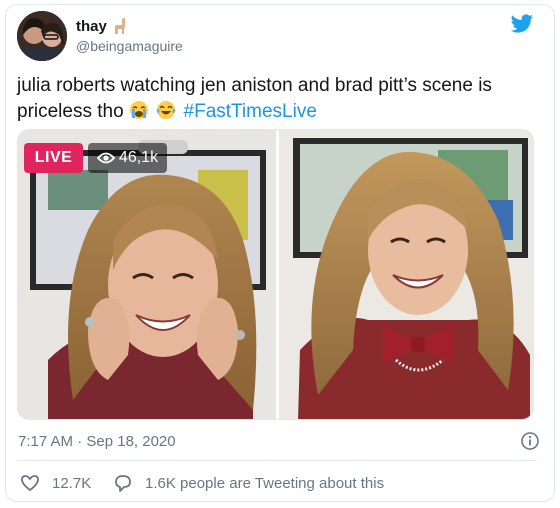 This screenshot has width=560, height=508. Describe the element at coordinates (129, 46) in the screenshot. I see `user-handle: @beingamaguire` at that location.